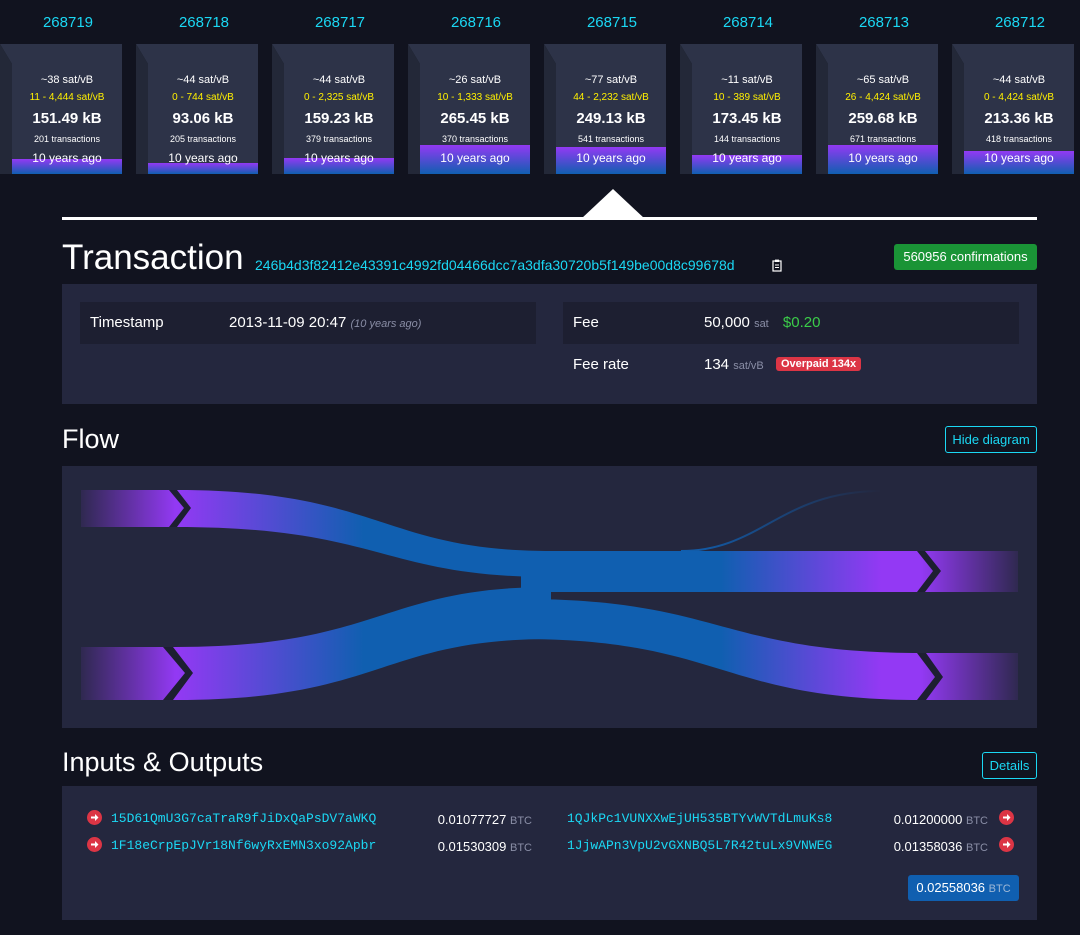 This screenshot has width=1080, height=935. What do you see at coordinates (67, 97) in the screenshot?
I see `block-fee-range: 11 - 4,444 sat/vB` at bounding box center [67, 97].